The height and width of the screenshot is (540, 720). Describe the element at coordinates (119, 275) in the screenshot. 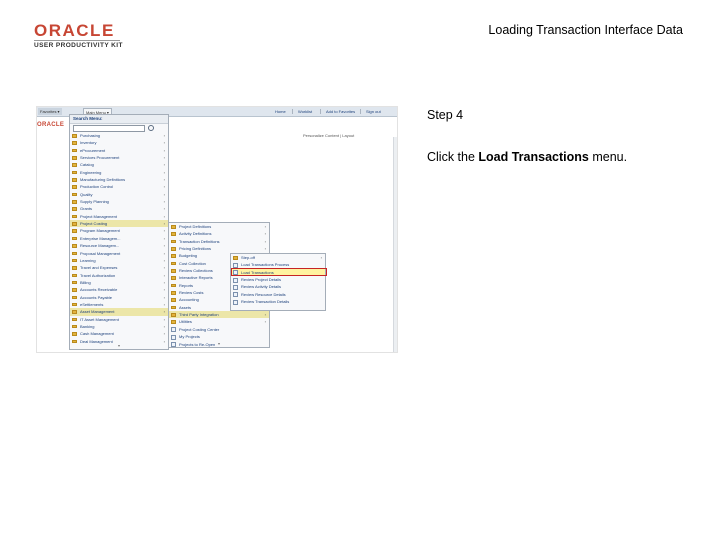

I see `menu1-item: Travel Authorization ›` at that location.